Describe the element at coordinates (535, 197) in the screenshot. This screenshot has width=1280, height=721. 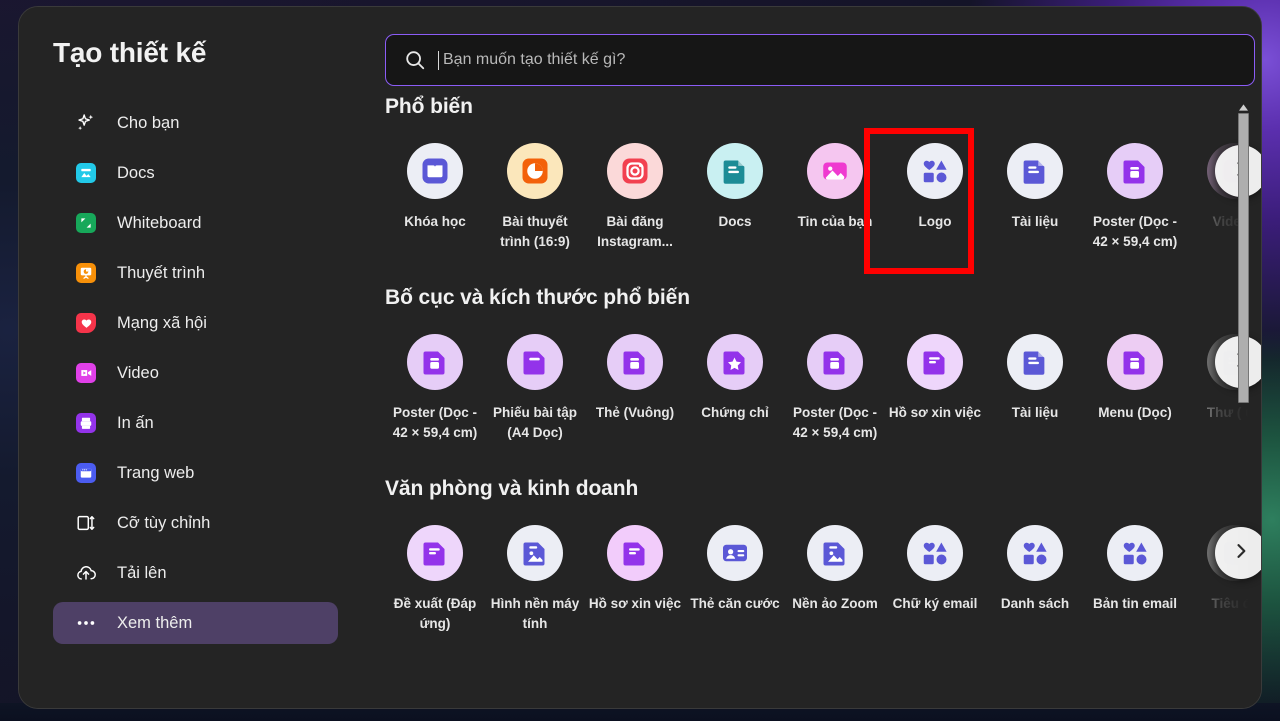
I see `template-tile: Bài thuyết trình (16:9)` at that location.